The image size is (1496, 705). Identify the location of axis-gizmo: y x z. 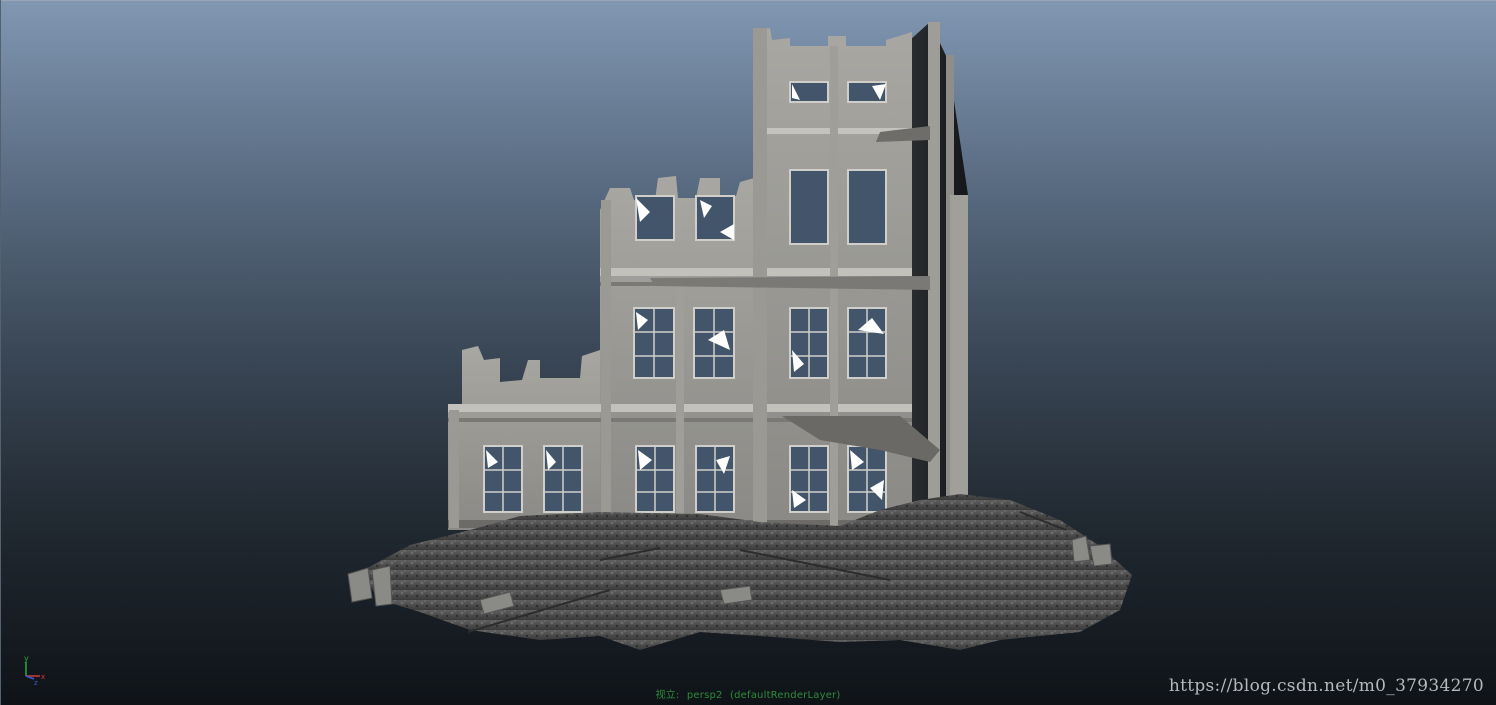
(34, 670).